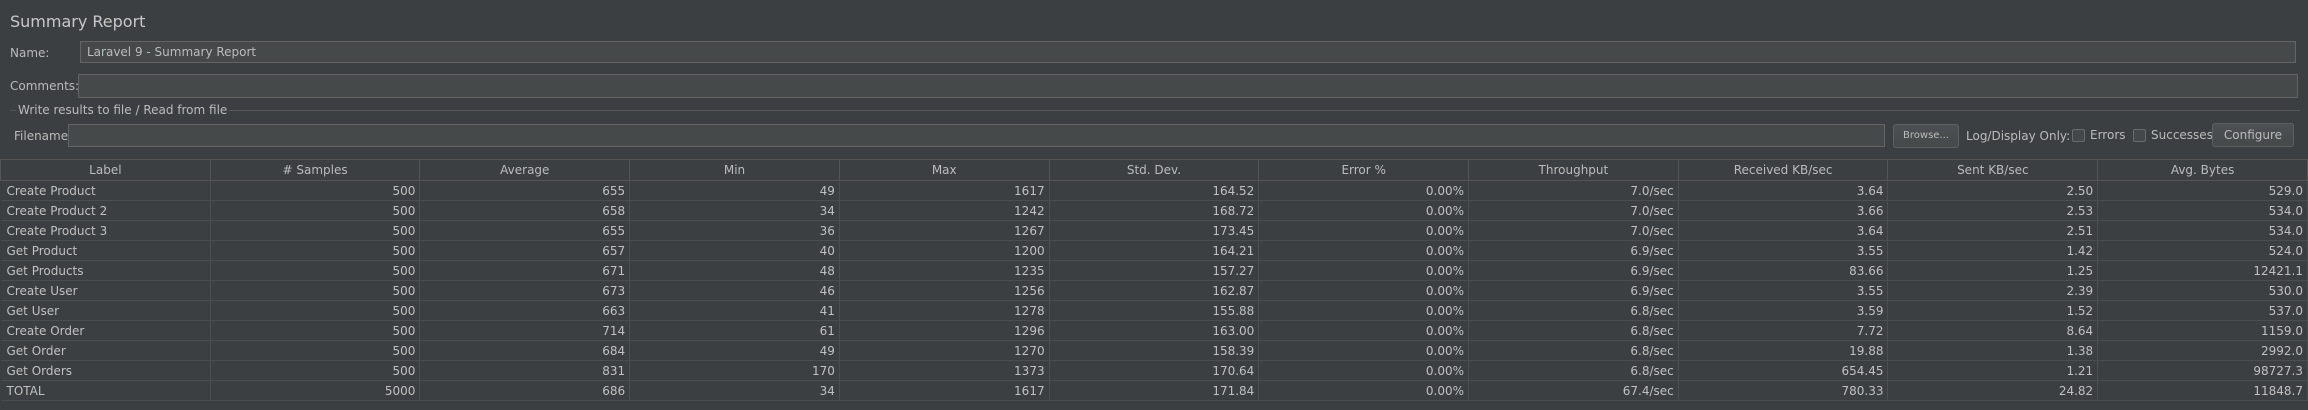 The width and height of the screenshot is (2308, 410). What do you see at coordinates (1573, 170) in the screenshot?
I see `column-header-throughput: Throughput` at bounding box center [1573, 170].